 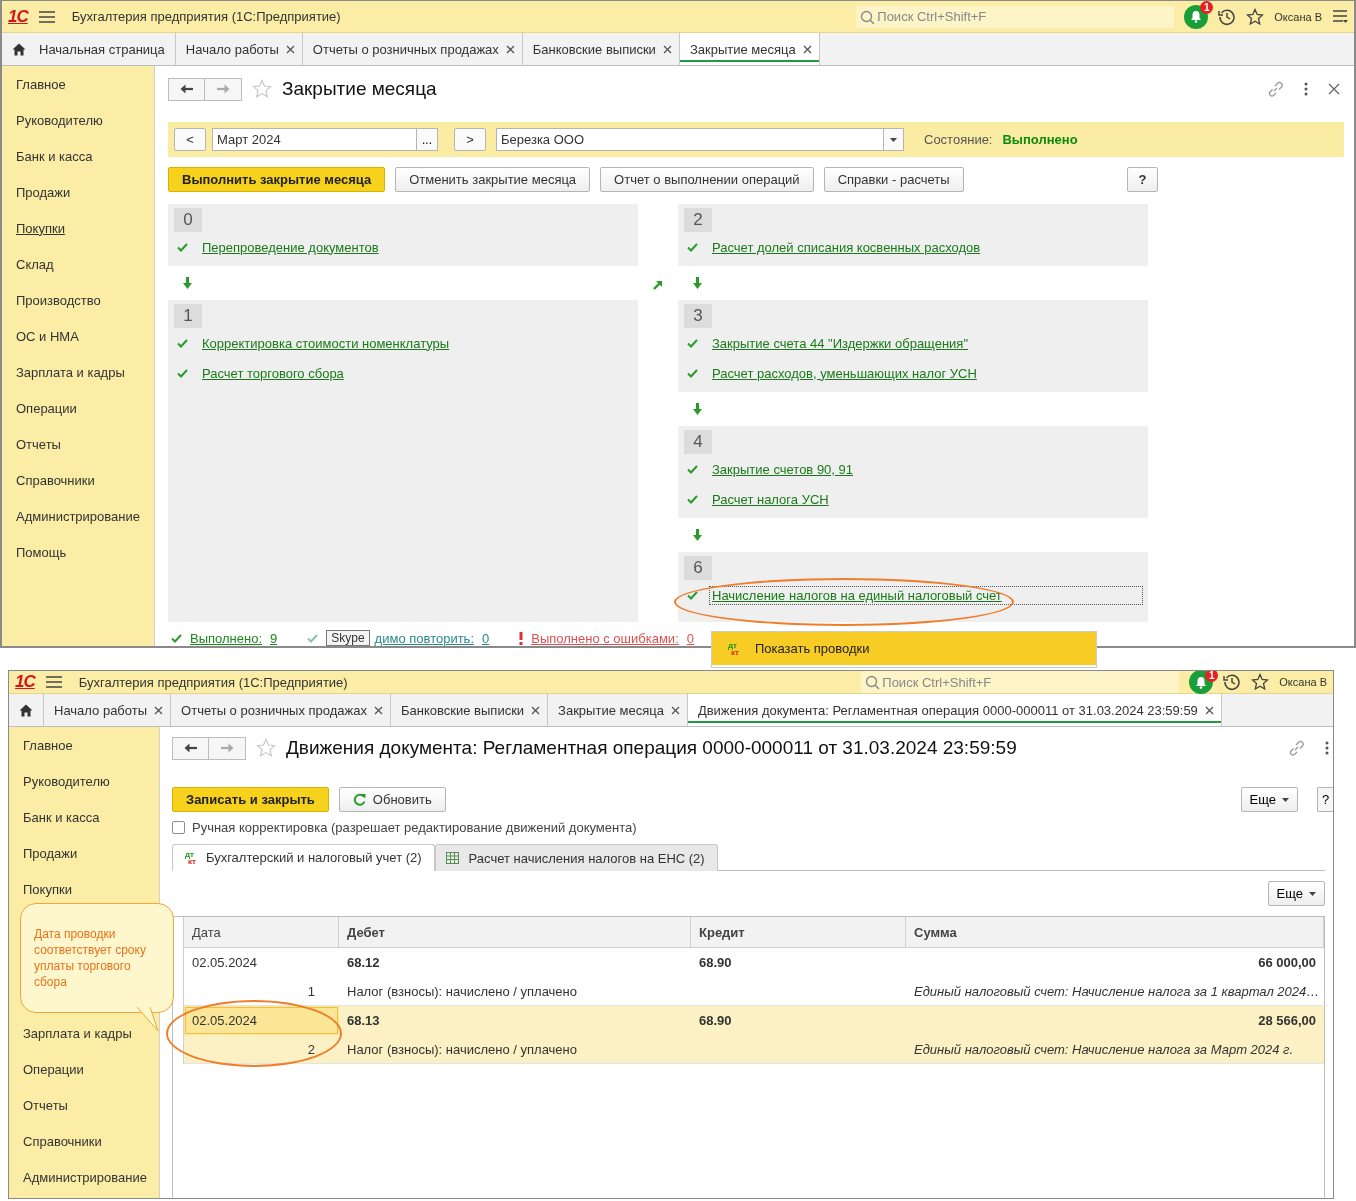 What do you see at coordinates (893, 179) in the screenshot?
I see `action-button: Справки - расчеты` at bounding box center [893, 179].